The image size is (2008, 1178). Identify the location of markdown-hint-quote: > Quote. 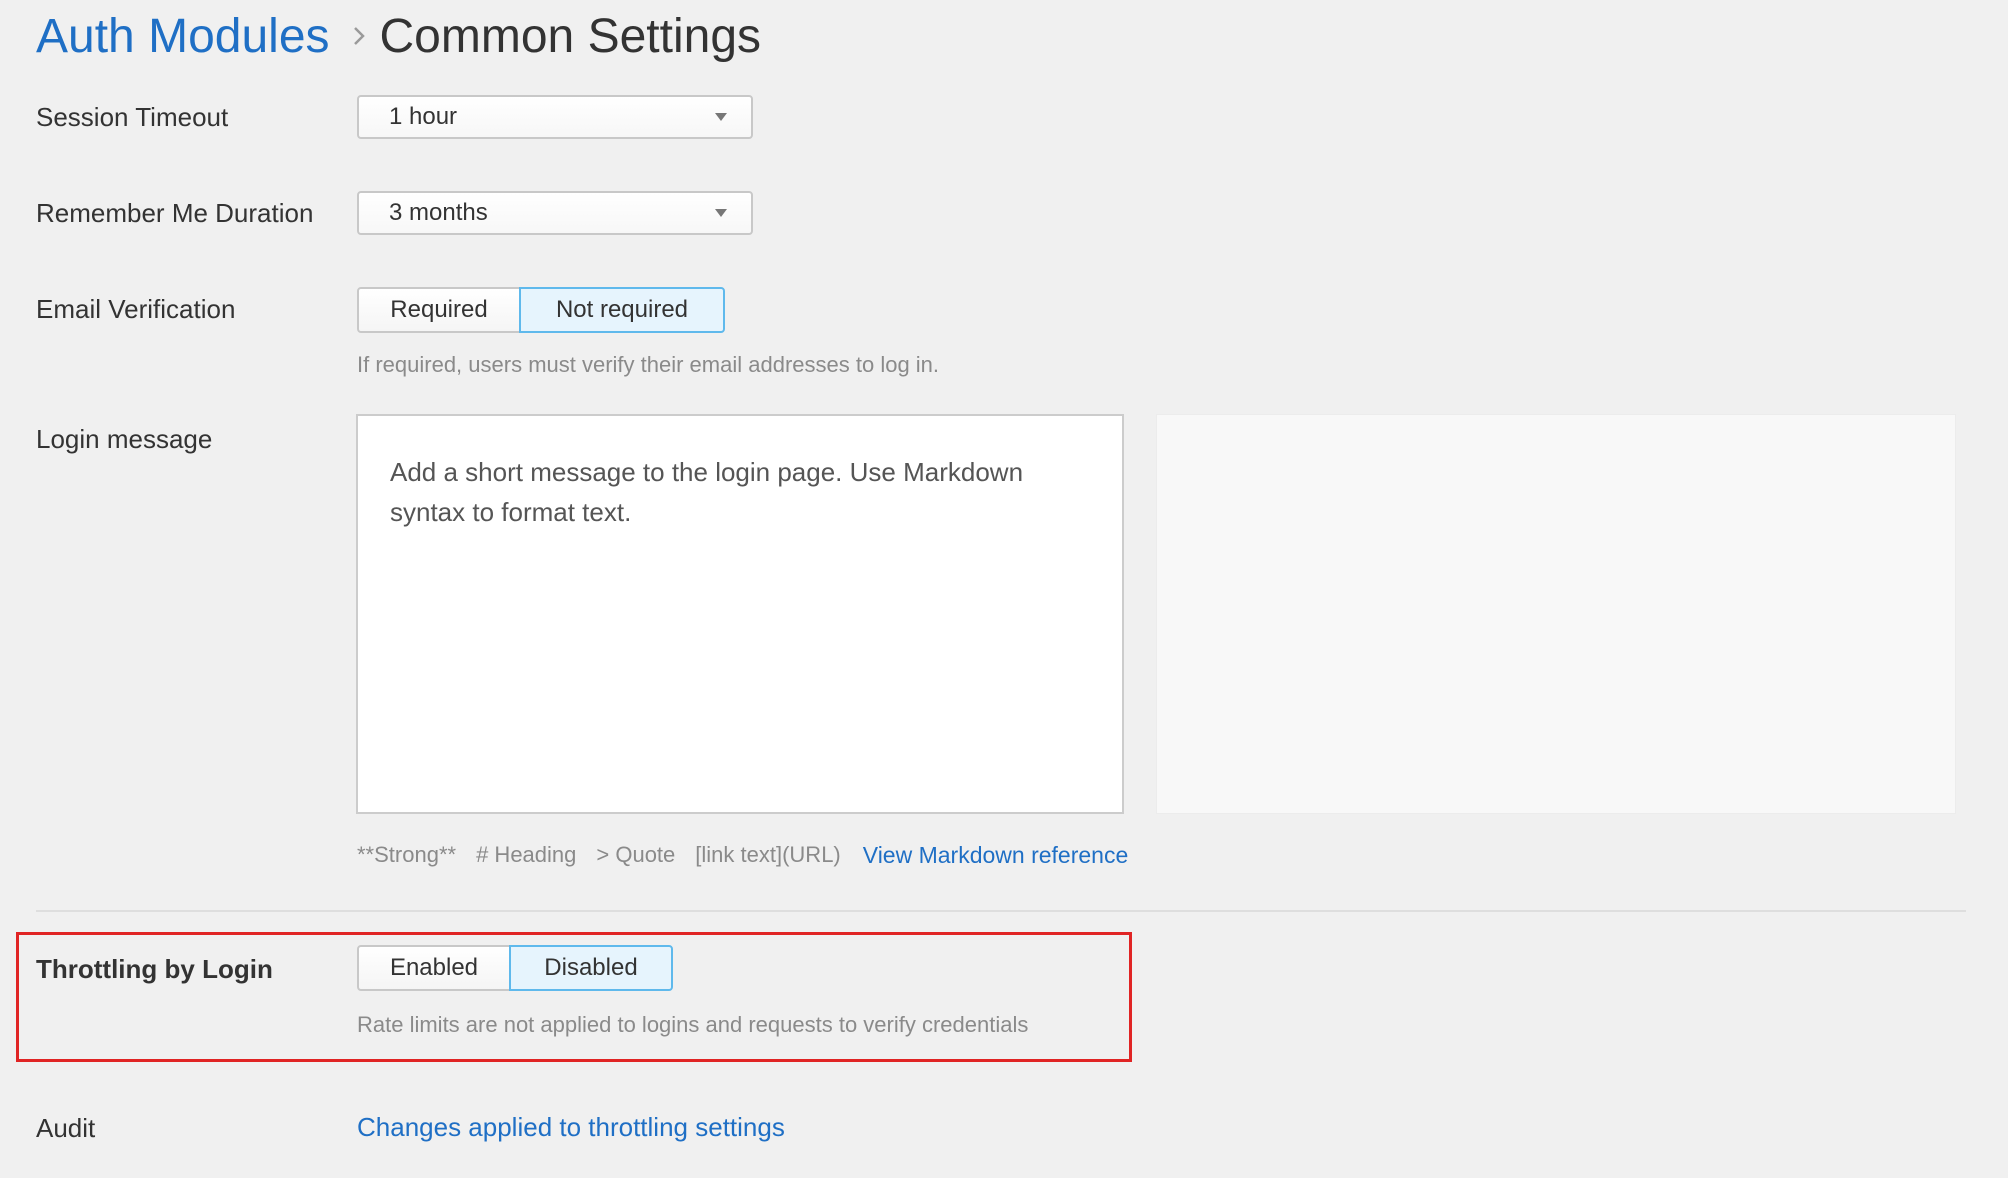
(636, 854).